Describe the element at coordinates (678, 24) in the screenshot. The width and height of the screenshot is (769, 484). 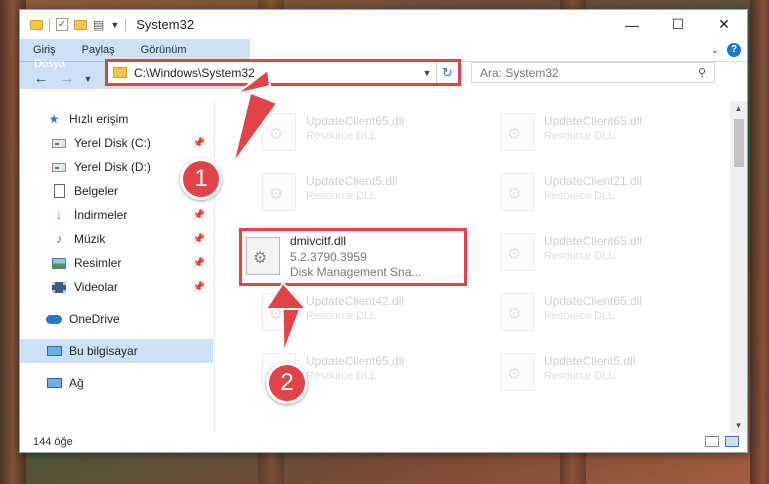
I see `maximize-button: ☐` at that location.